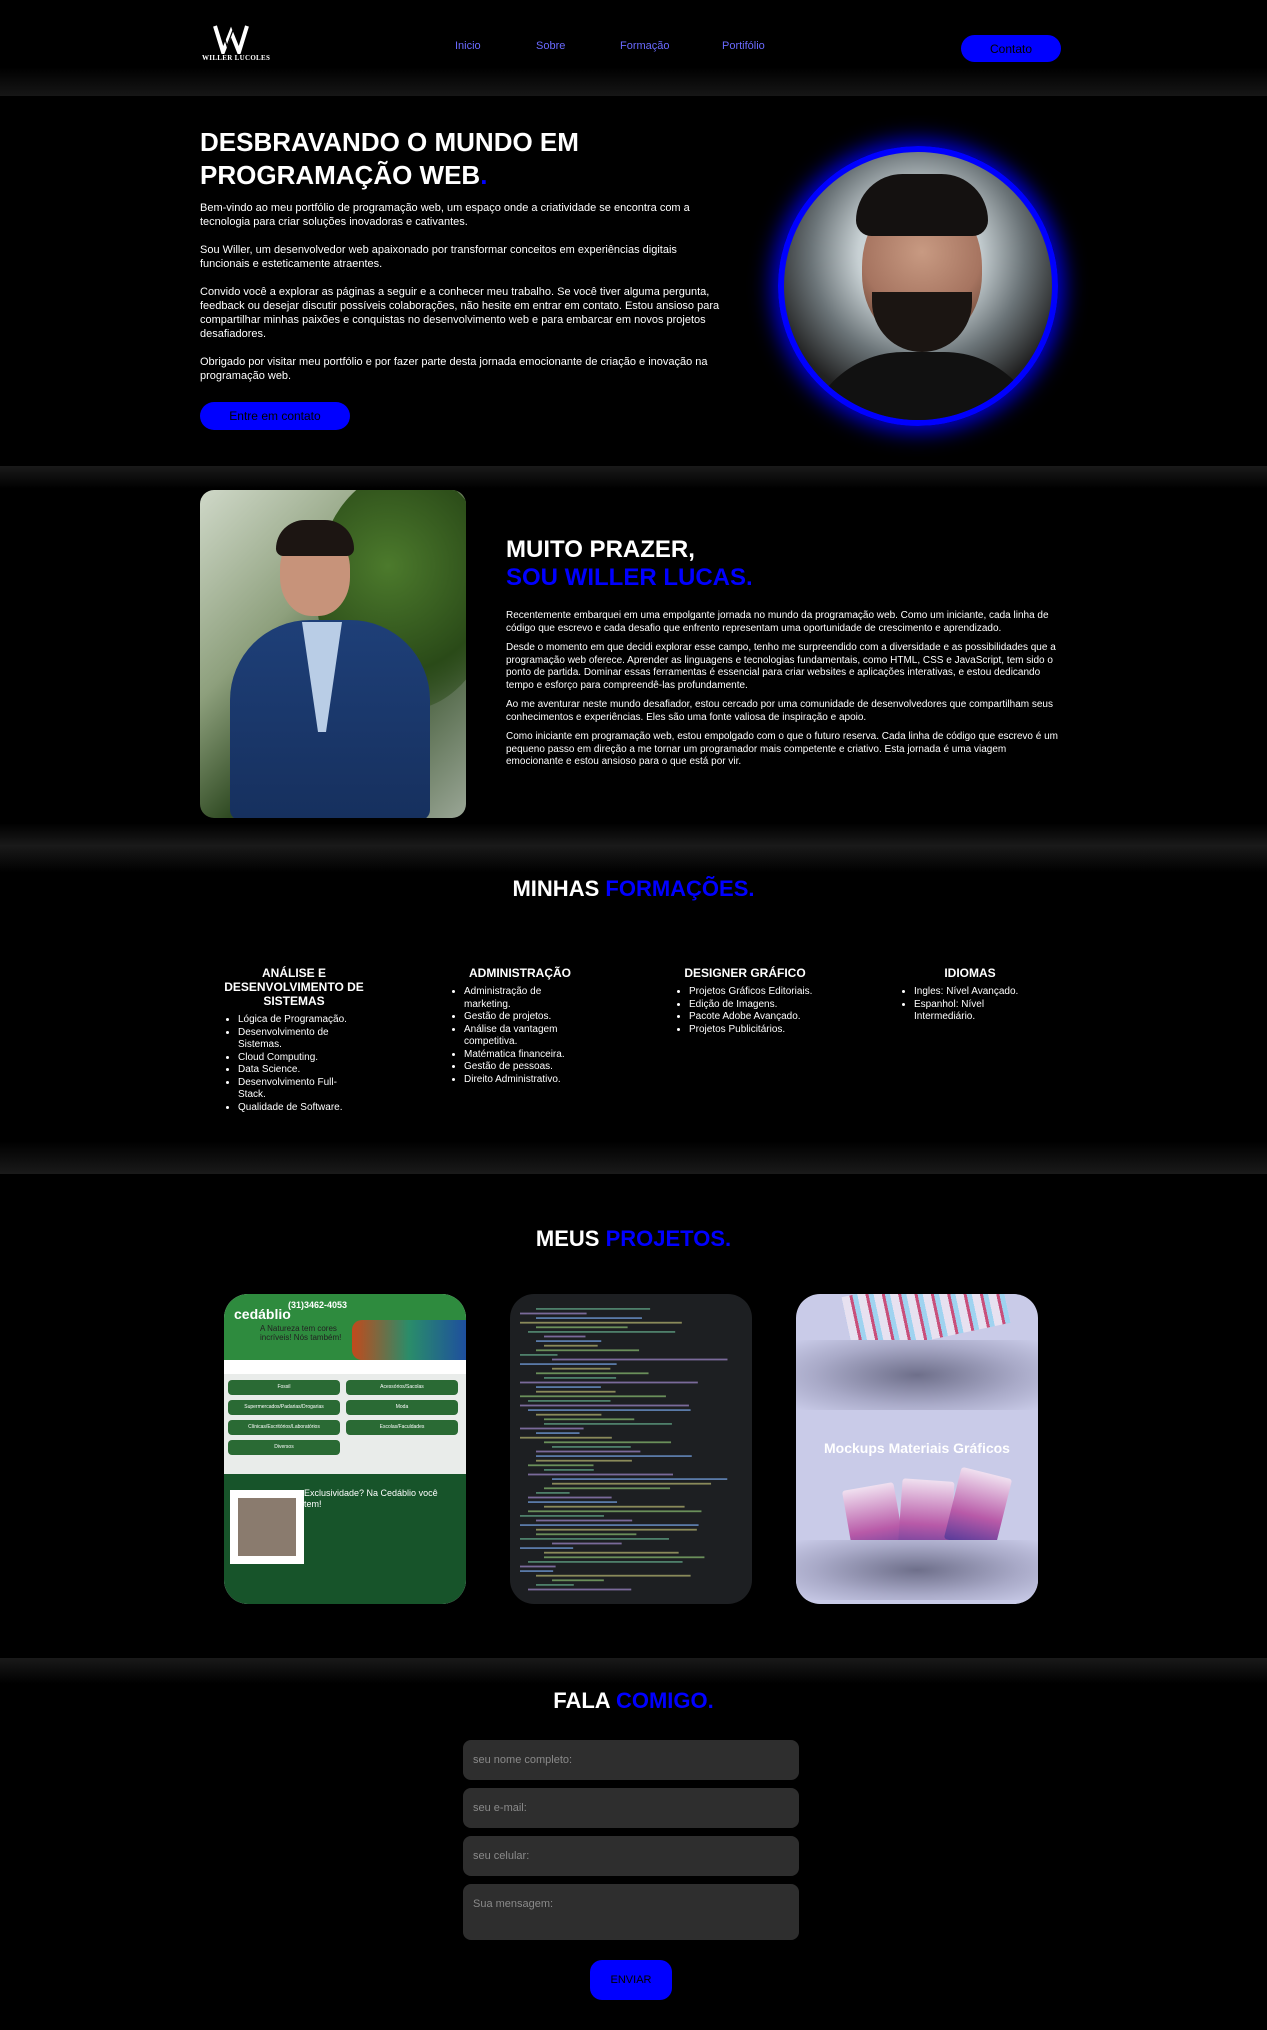 This screenshot has height=2030, width=1267. What do you see at coordinates (977, 1011) in the screenshot?
I see `list-item: Espanhol: Nível Intermediário.` at bounding box center [977, 1011].